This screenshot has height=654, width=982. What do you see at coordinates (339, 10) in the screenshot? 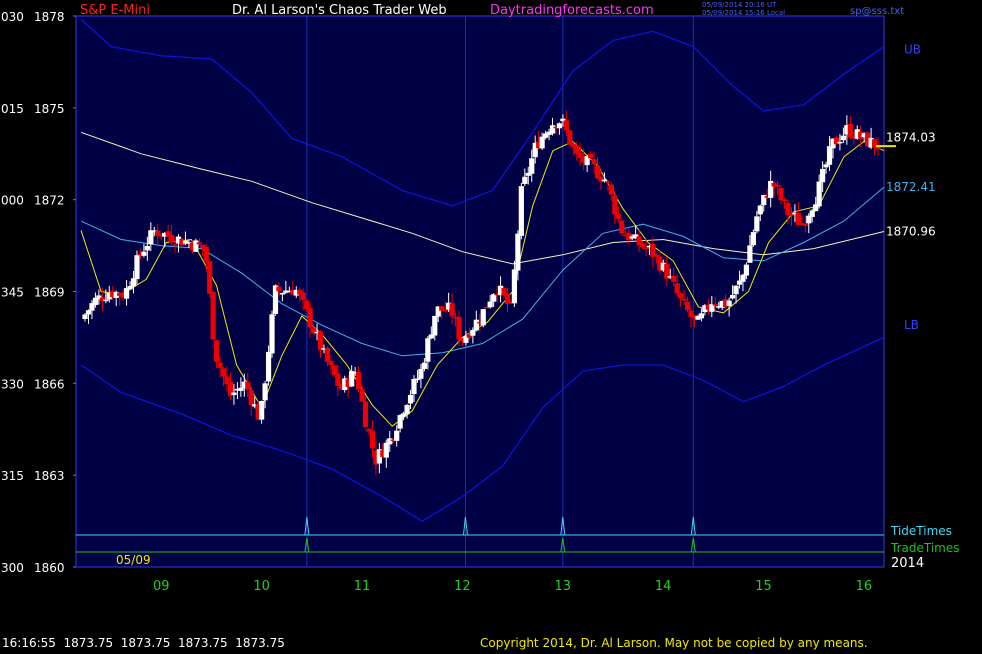
I see `author-title: Dr. Al Larson's Chaos Trader Web` at bounding box center [339, 10].